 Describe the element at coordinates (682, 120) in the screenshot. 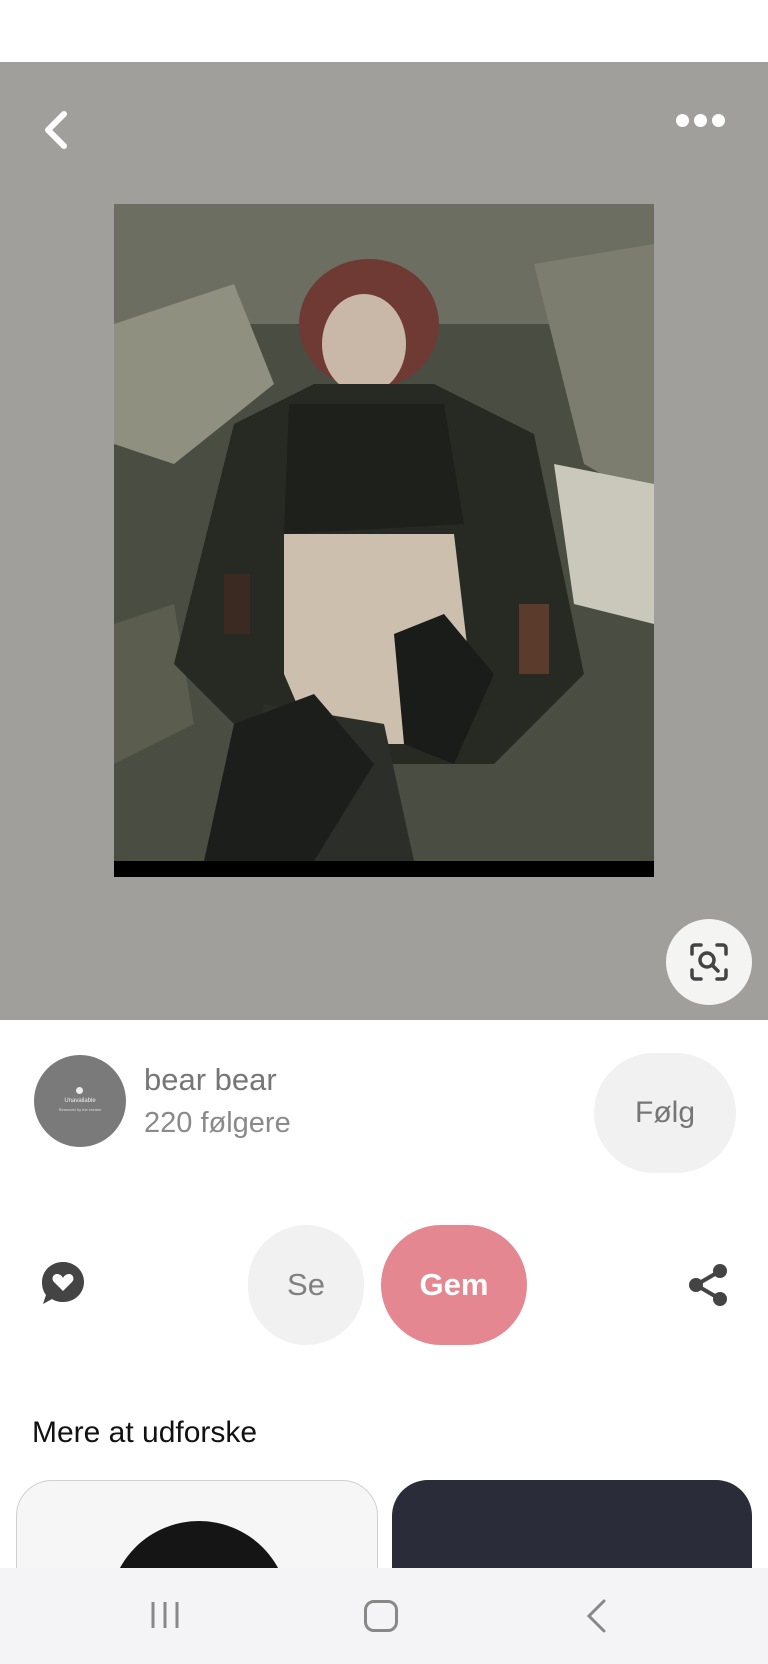

I see `more-horizontal-icon` at that location.